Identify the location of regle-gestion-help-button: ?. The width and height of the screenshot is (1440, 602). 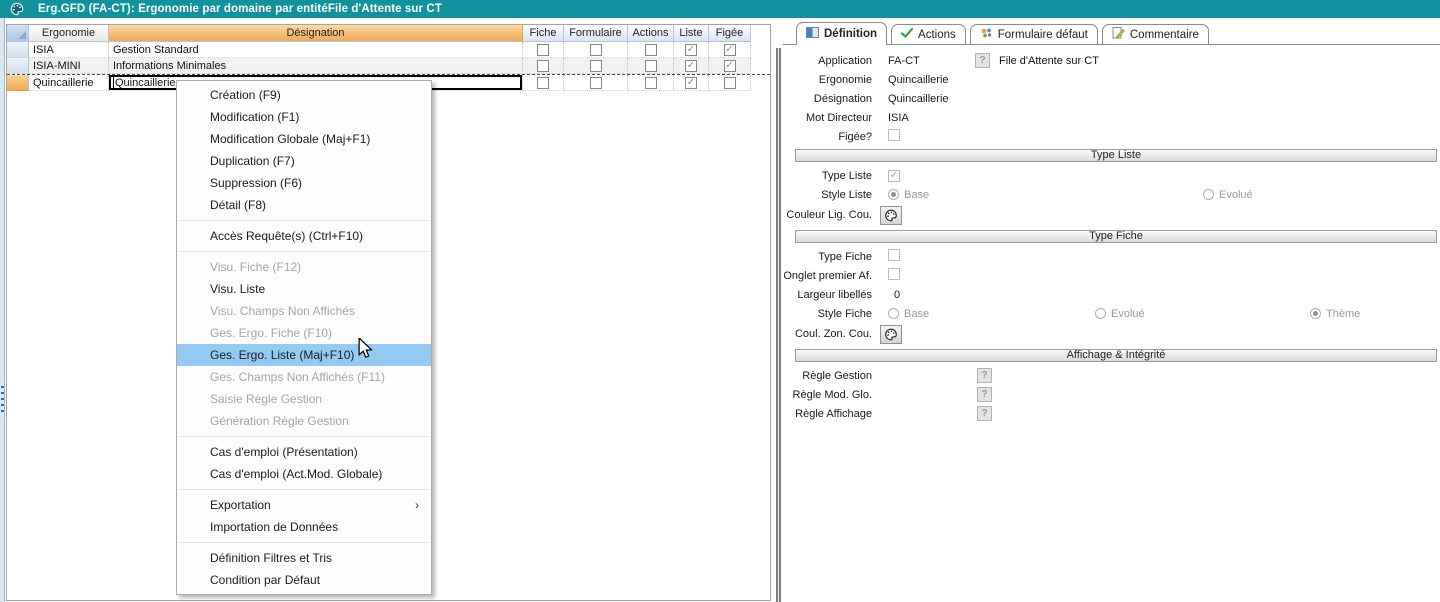
(984, 375).